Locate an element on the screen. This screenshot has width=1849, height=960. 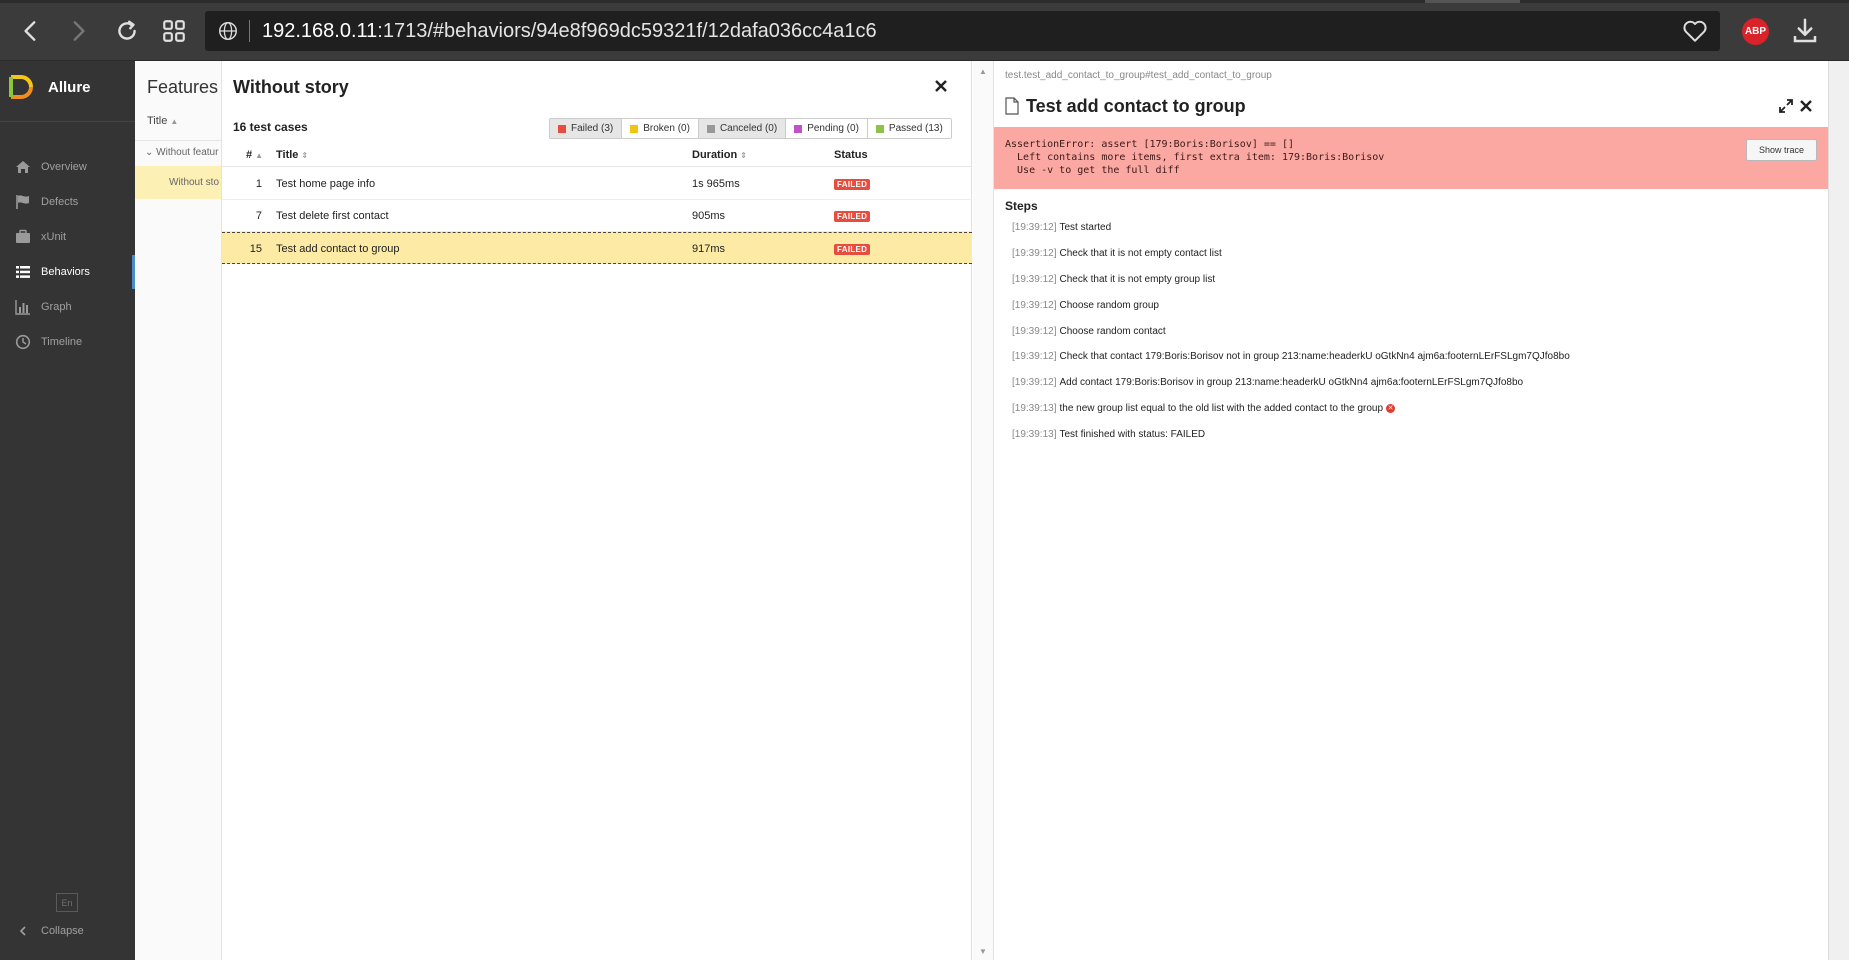
pane-scrollbar: ▲ ▼ is located at coordinates (983, 510).